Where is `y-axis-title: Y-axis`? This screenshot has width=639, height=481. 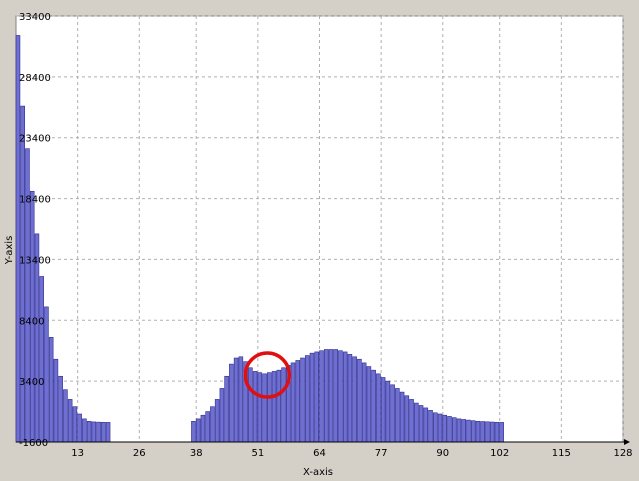
y-axis-title: Y-axis is located at coordinates (9, 251).